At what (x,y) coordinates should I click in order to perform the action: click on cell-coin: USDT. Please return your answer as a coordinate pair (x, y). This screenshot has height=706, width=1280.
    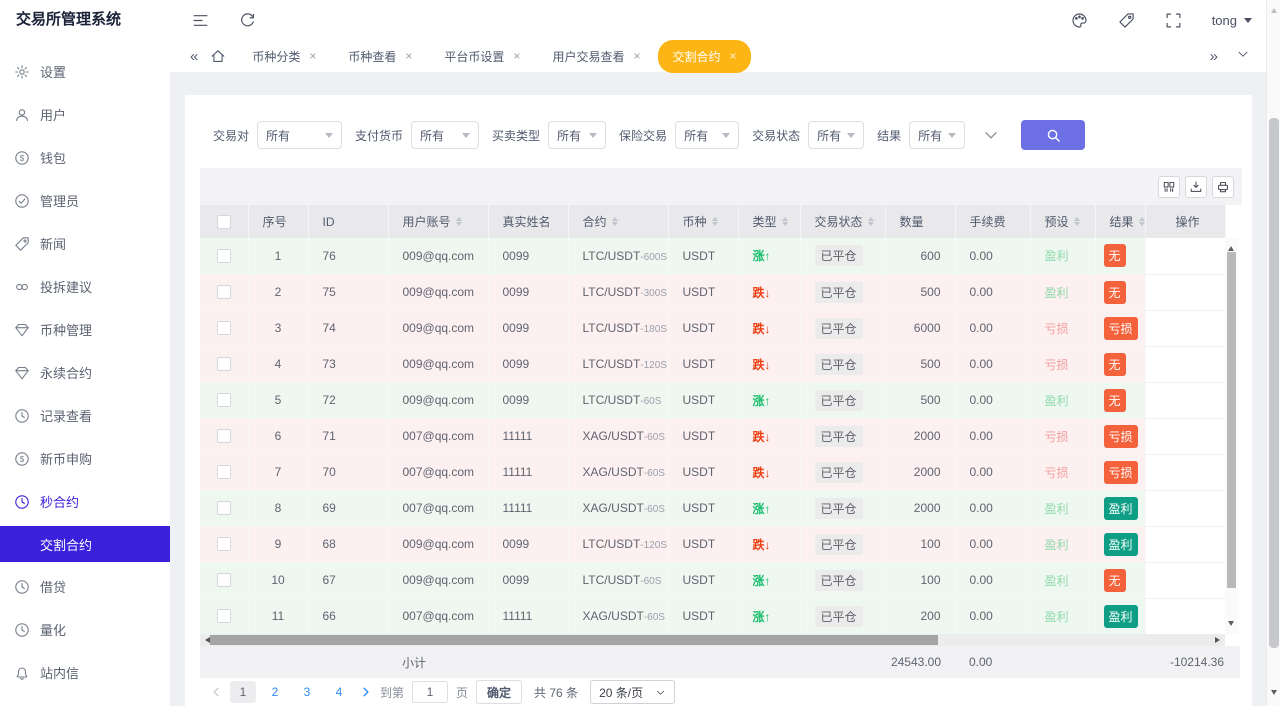
    Looking at the image, I should click on (703, 328).